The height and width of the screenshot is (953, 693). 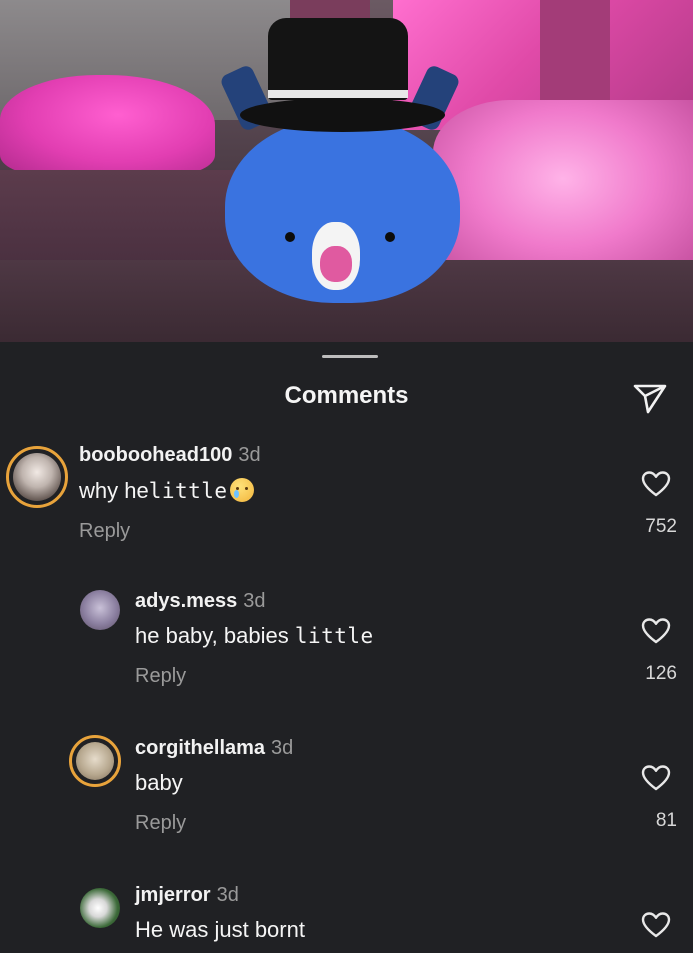 What do you see at coordinates (344, 163) in the screenshot?
I see `blue-axolotl-character` at bounding box center [344, 163].